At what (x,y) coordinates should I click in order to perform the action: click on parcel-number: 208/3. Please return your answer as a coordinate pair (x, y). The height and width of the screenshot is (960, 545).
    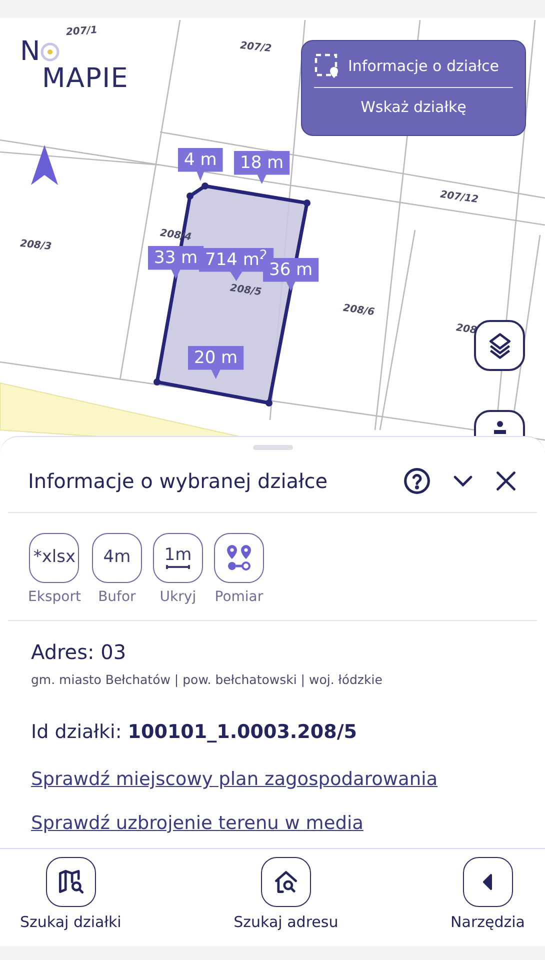
    Looking at the image, I should click on (35, 246).